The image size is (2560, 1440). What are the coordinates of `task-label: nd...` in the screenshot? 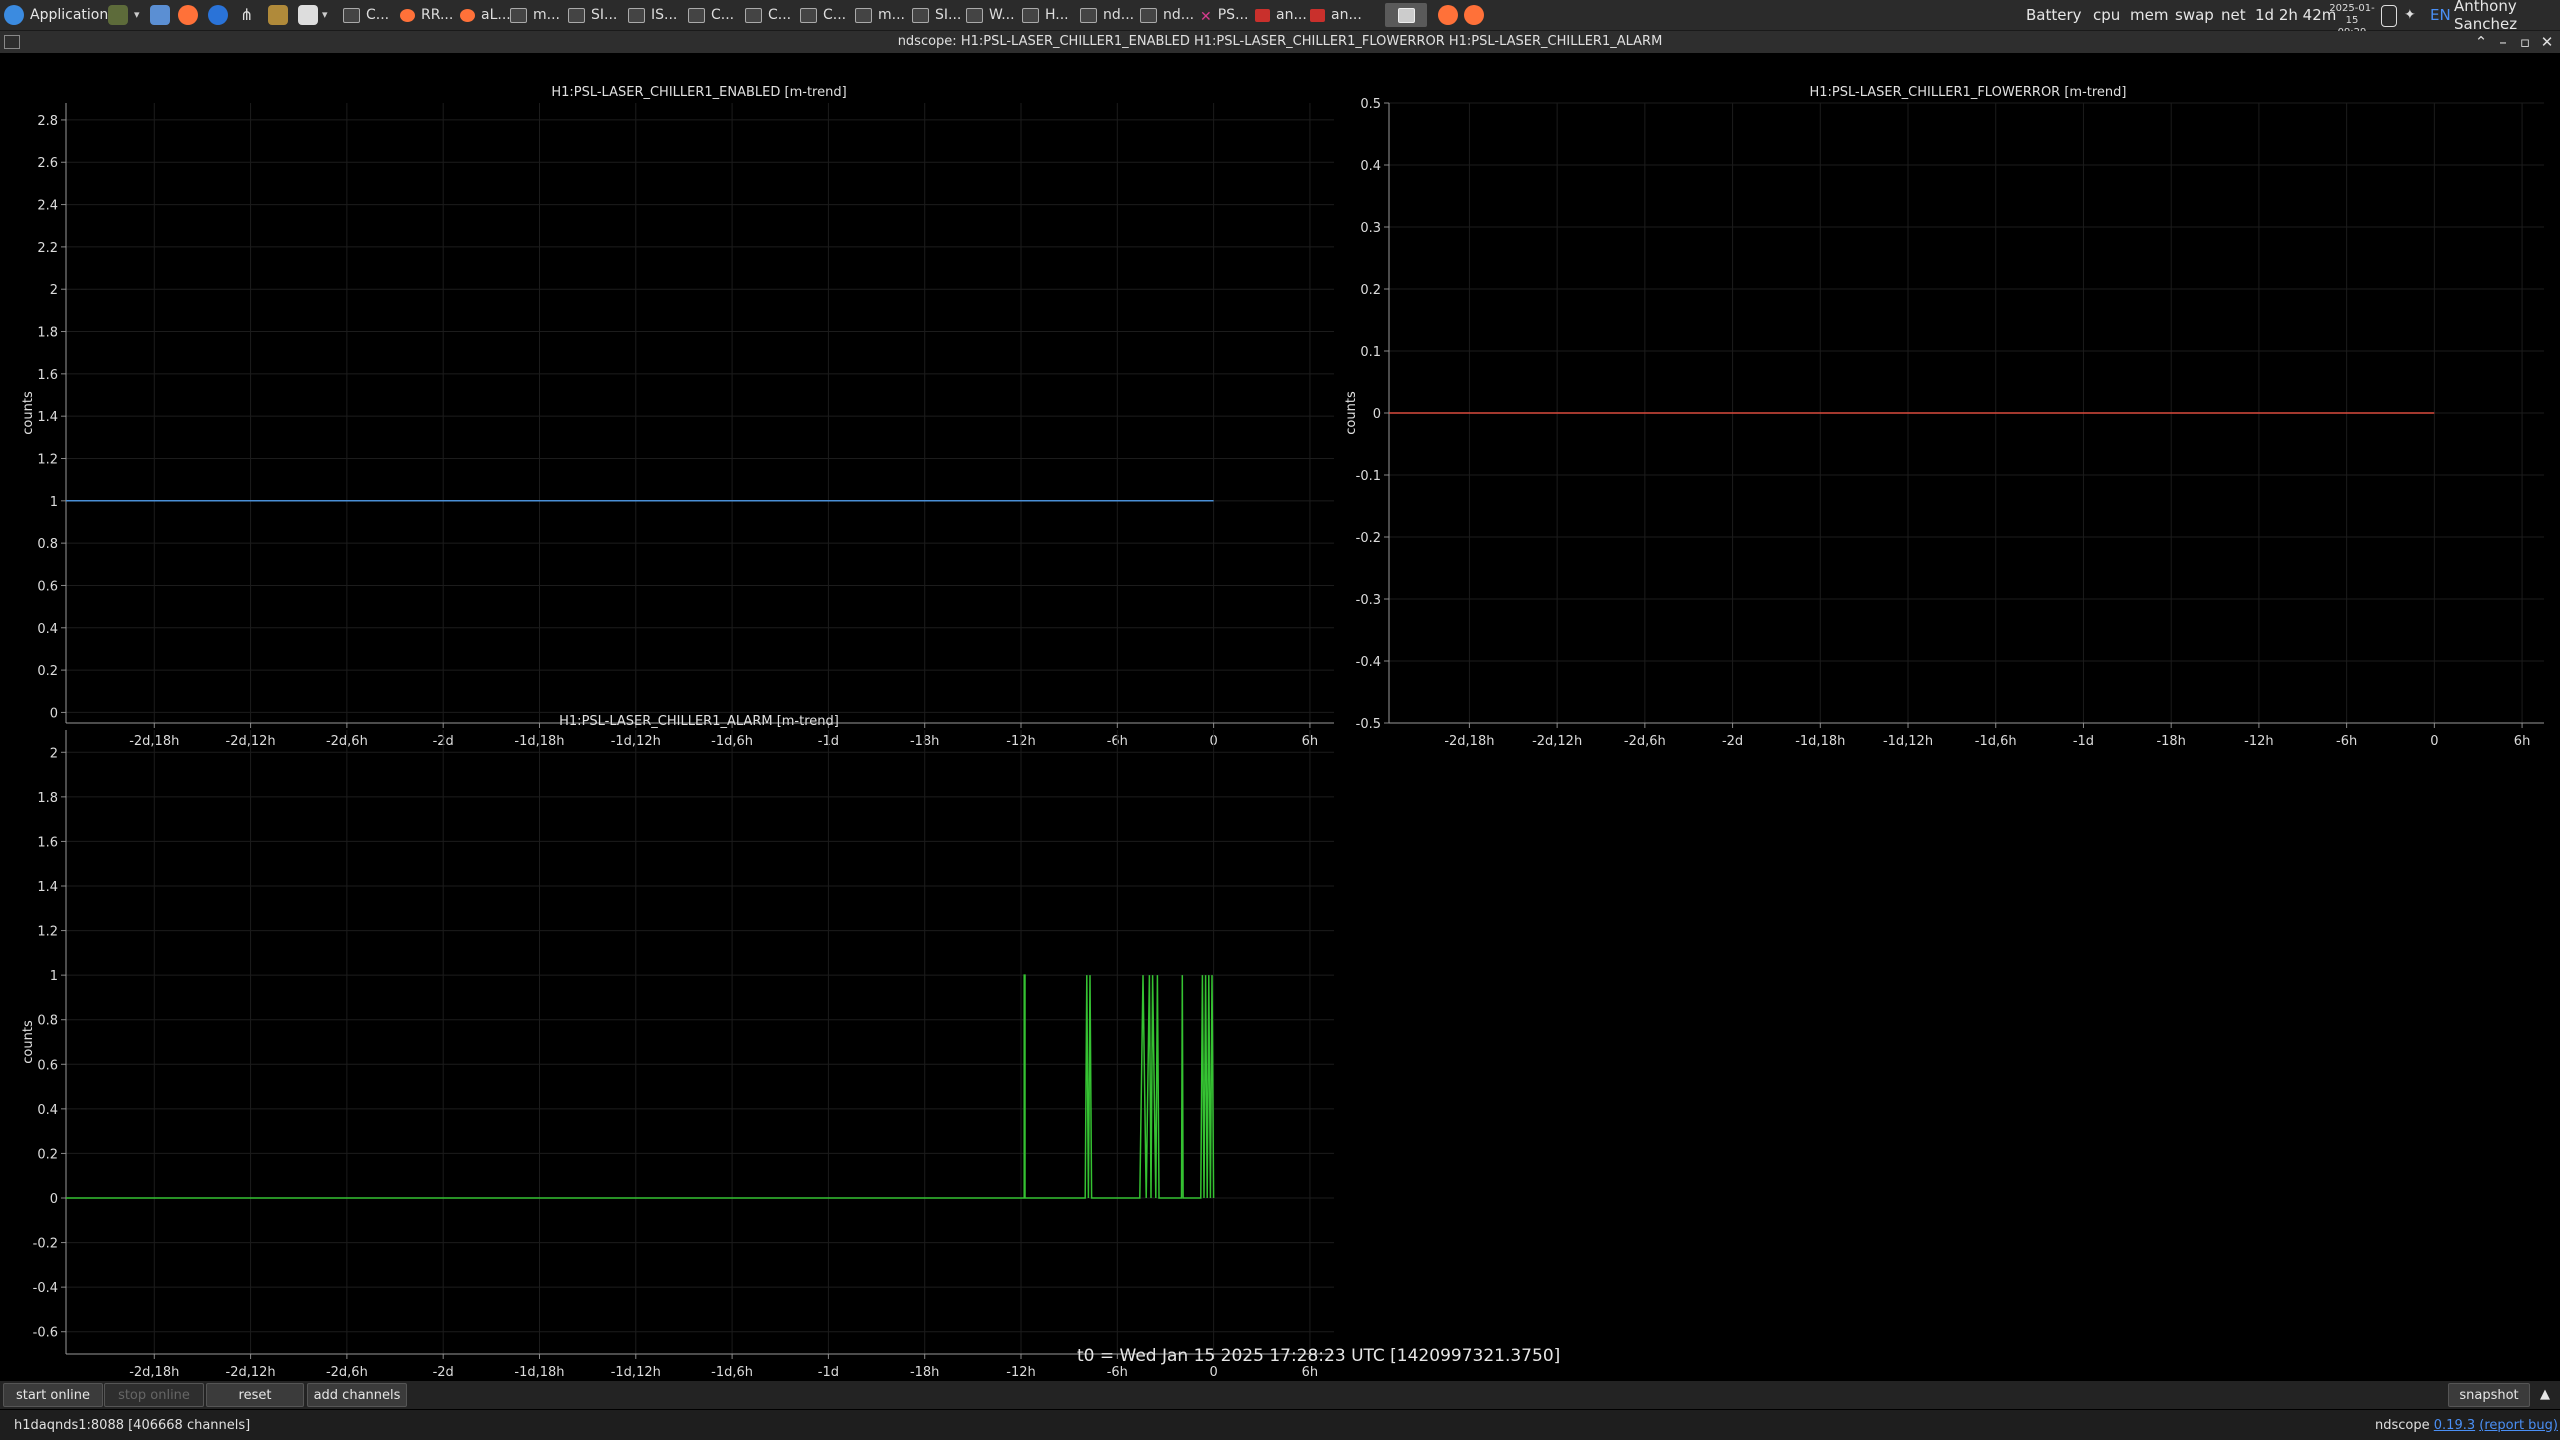 It's located at (1179, 15).